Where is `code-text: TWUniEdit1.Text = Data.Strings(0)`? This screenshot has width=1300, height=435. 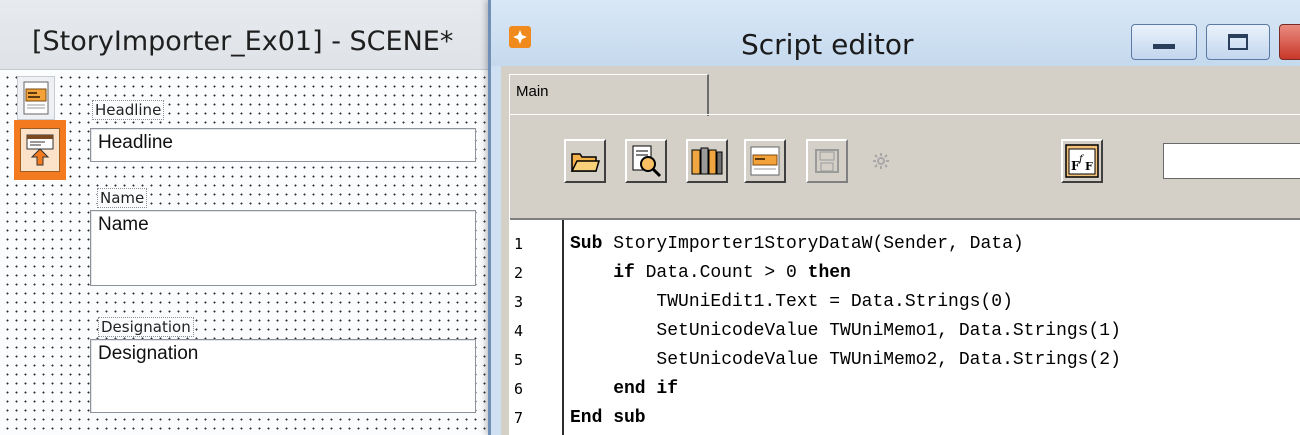 code-text: TWUniEdit1.Text = Data.Strings(0) is located at coordinates (791, 302).